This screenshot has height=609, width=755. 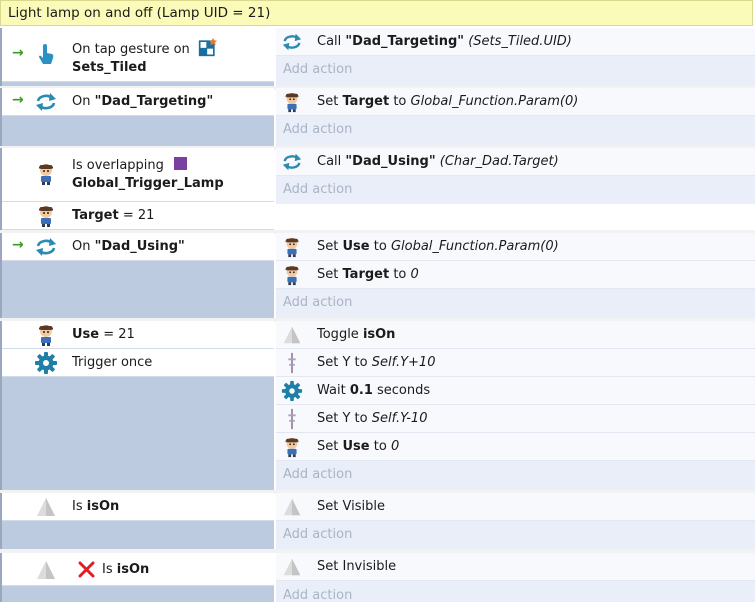 What do you see at coordinates (444, 41) in the screenshot?
I see `action-text: Call "Dad_Targeting" (Sets_Tiled.UID)` at bounding box center [444, 41].